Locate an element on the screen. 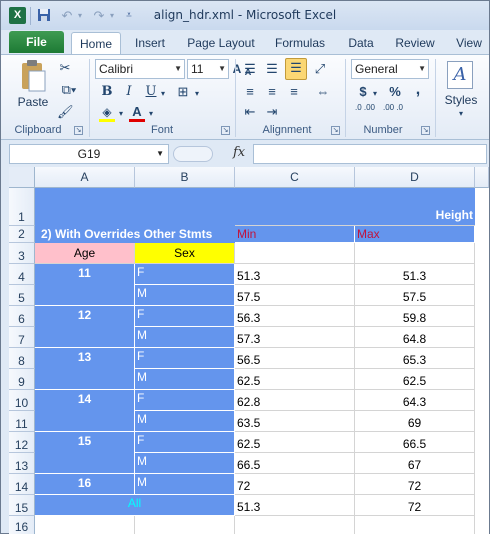 The width and height of the screenshot is (490, 534). cell-min: 56.3 is located at coordinates (295, 316).